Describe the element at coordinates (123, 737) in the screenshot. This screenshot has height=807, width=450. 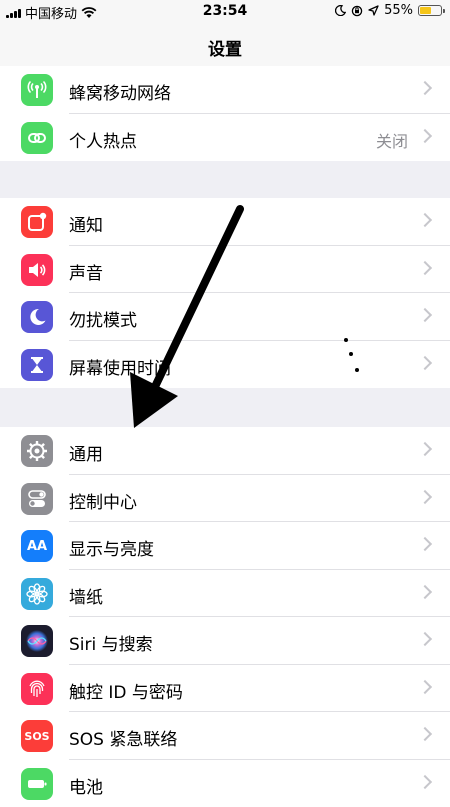
I see `settings-row-label: SOS 紧急联络` at that location.